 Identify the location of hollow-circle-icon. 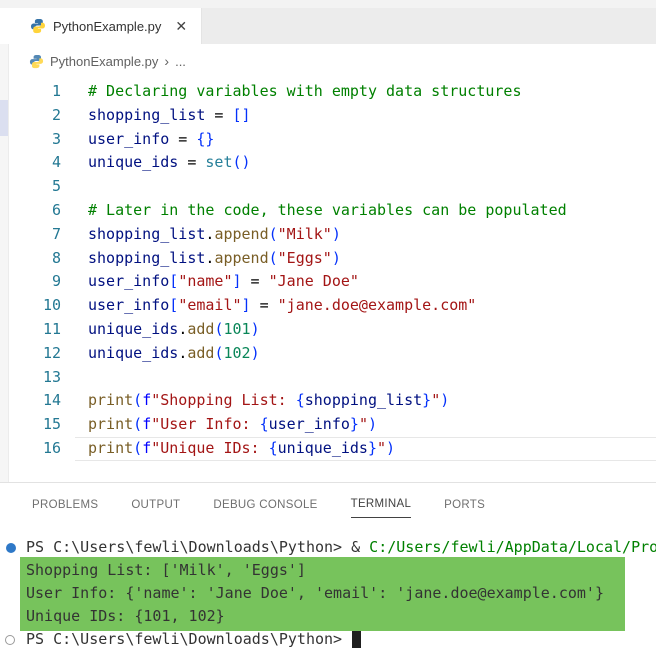
(10, 639).